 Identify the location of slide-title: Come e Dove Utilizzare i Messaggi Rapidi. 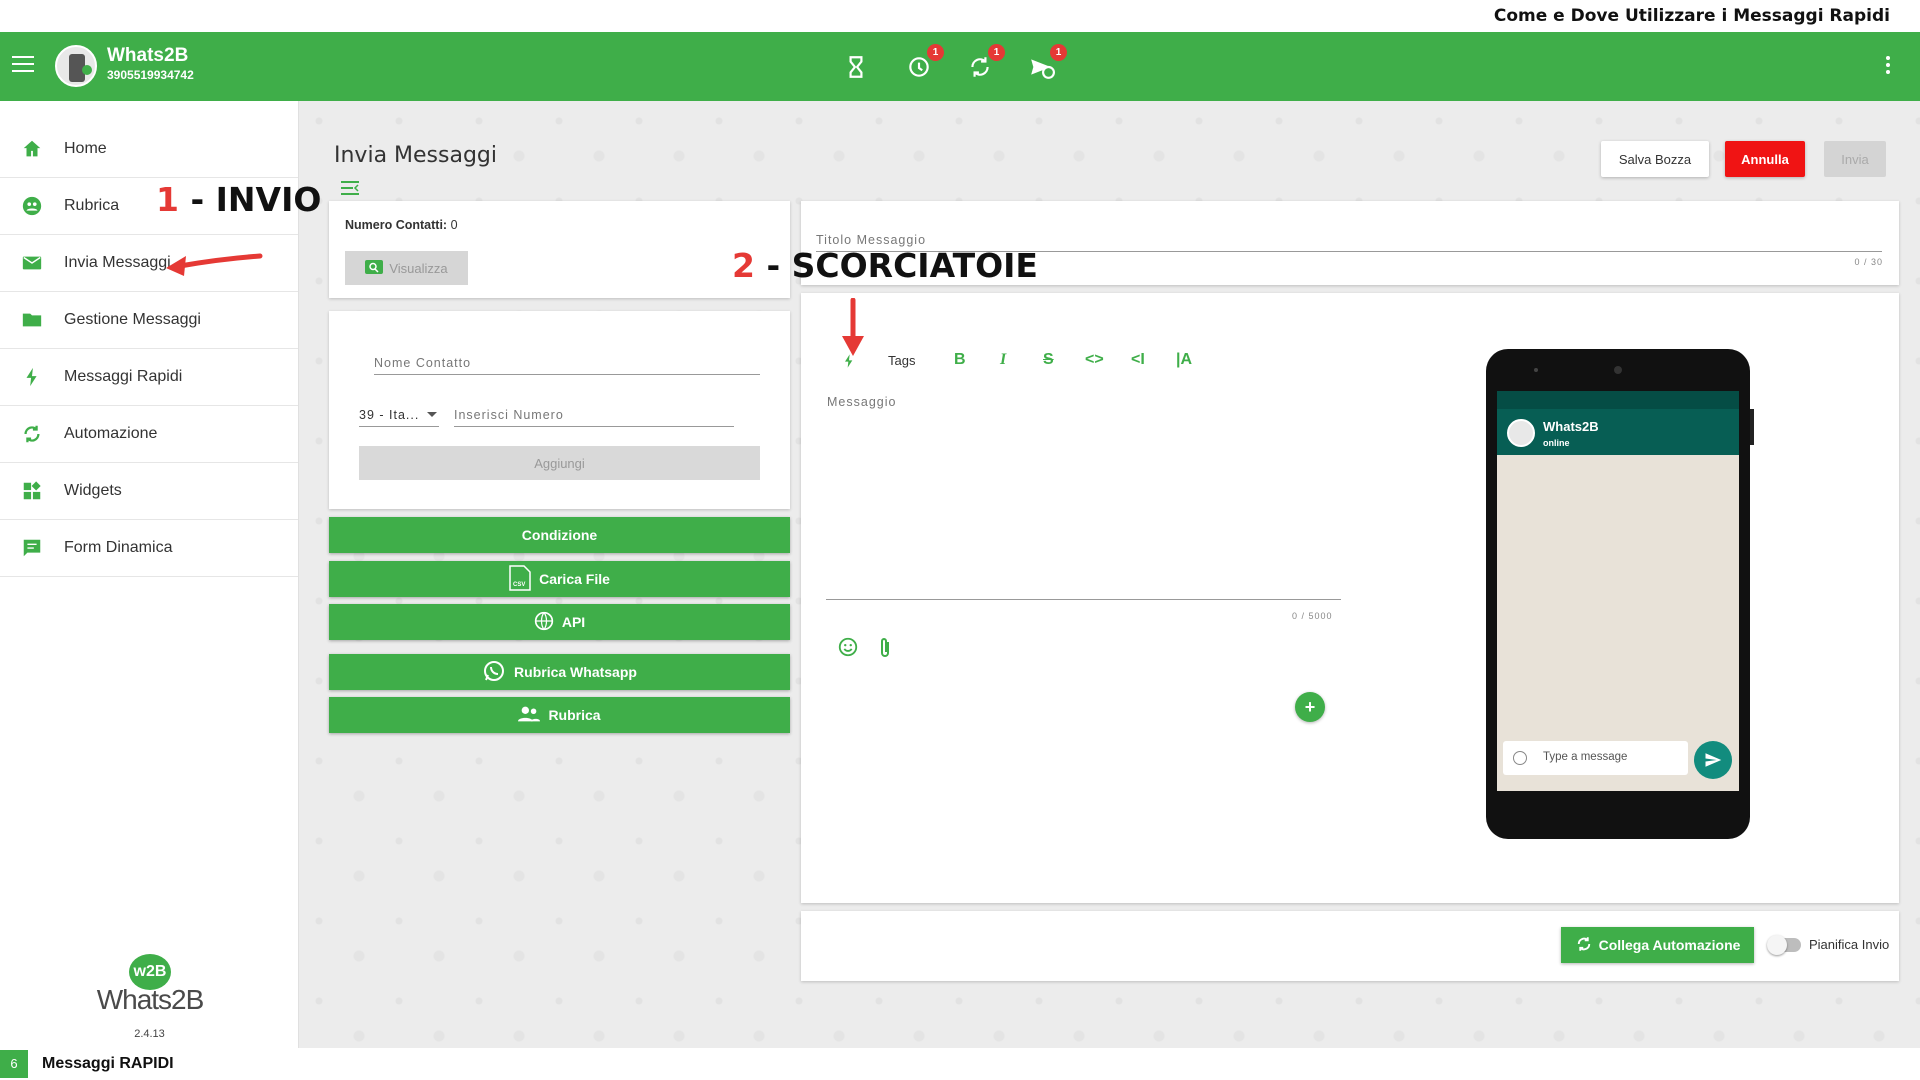
(1691, 16).